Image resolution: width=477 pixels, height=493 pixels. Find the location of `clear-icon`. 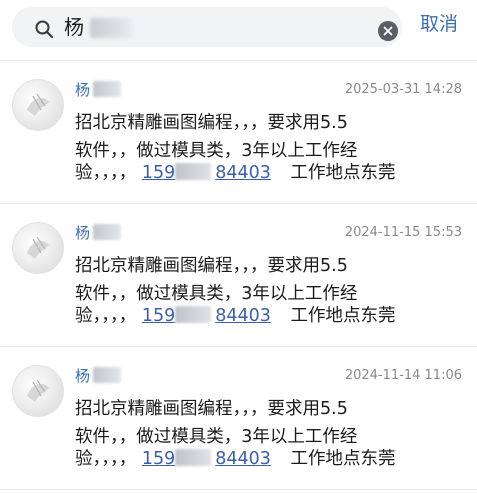

clear-icon is located at coordinates (388, 31).